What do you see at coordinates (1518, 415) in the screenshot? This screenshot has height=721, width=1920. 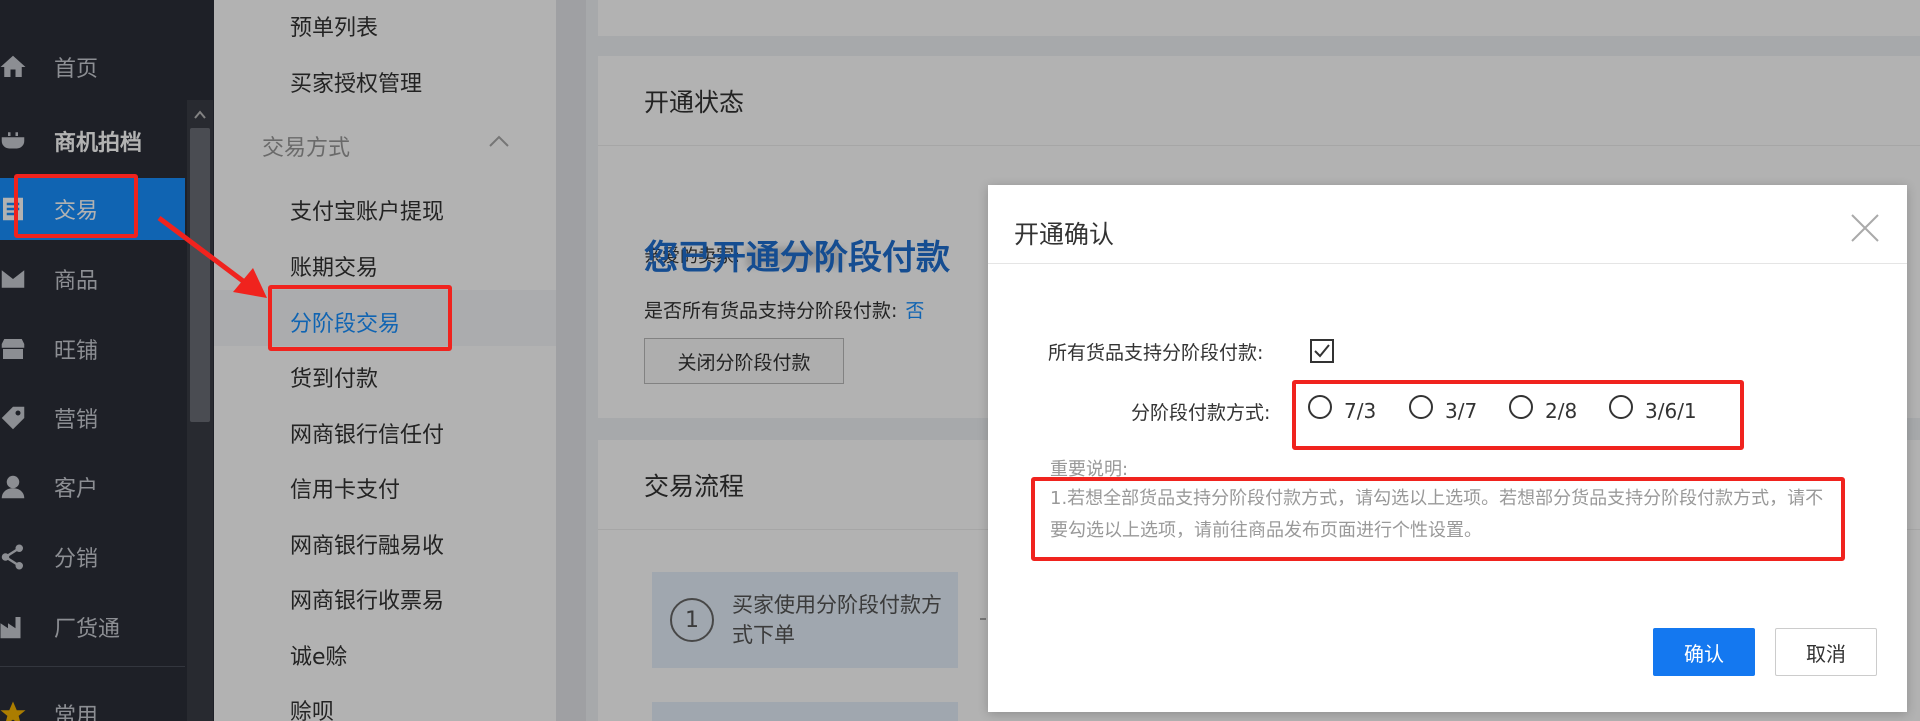 I see `annotation-box-methods` at bounding box center [1518, 415].